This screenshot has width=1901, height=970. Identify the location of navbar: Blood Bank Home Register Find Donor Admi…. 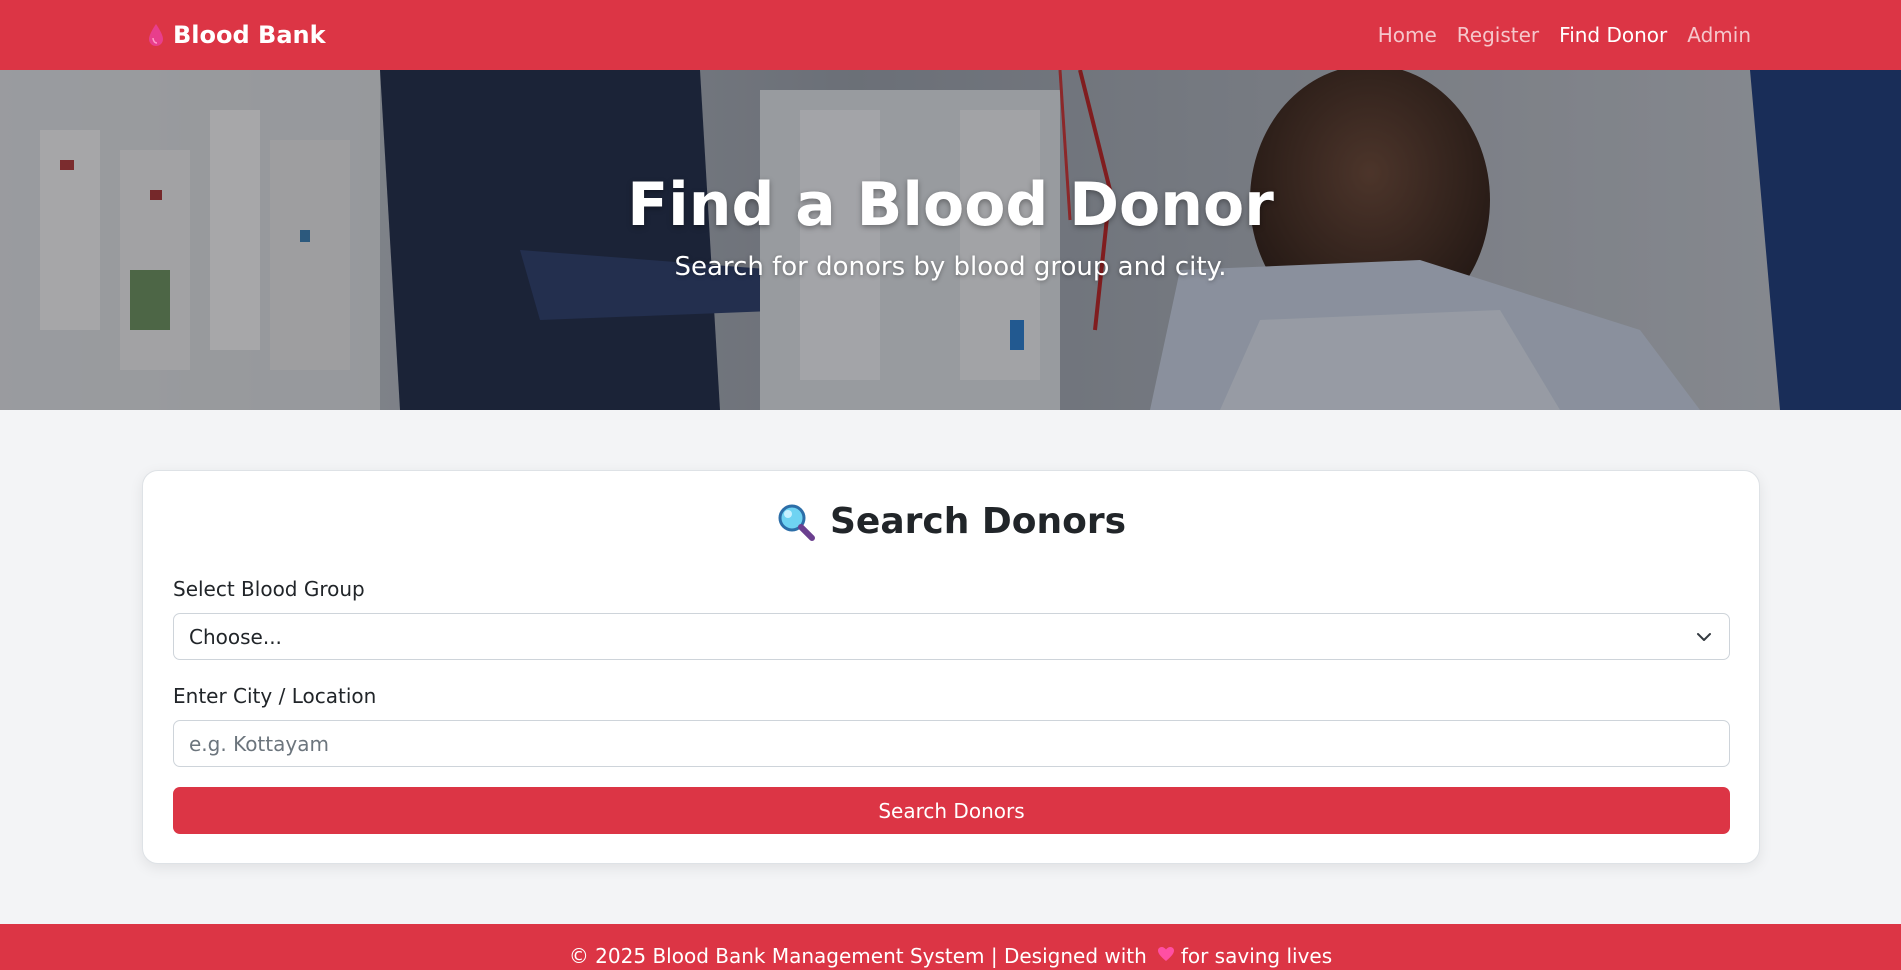
(950, 35).